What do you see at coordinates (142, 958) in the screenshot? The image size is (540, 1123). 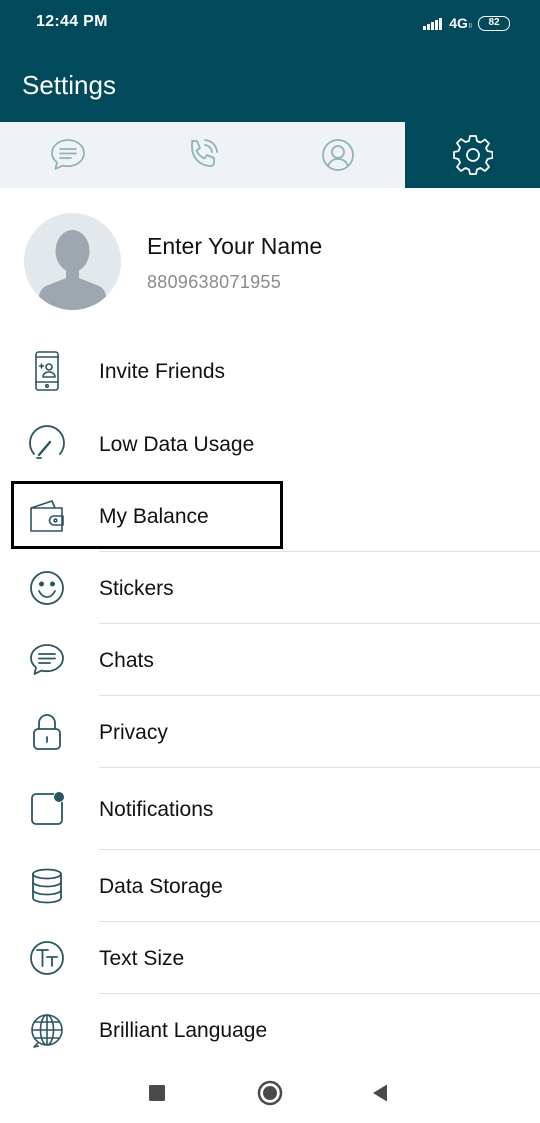 I see `menu-item-label: Text Size` at bounding box center [142, 958].